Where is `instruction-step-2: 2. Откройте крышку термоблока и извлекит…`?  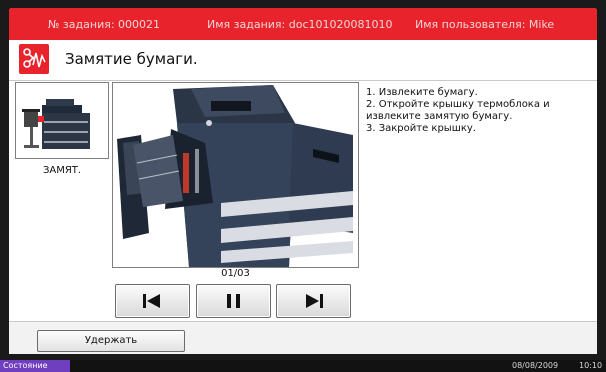 instruction-step-2: 2. Откройте крышку термоблока и извлекит… is located at coordinates (458, 110).